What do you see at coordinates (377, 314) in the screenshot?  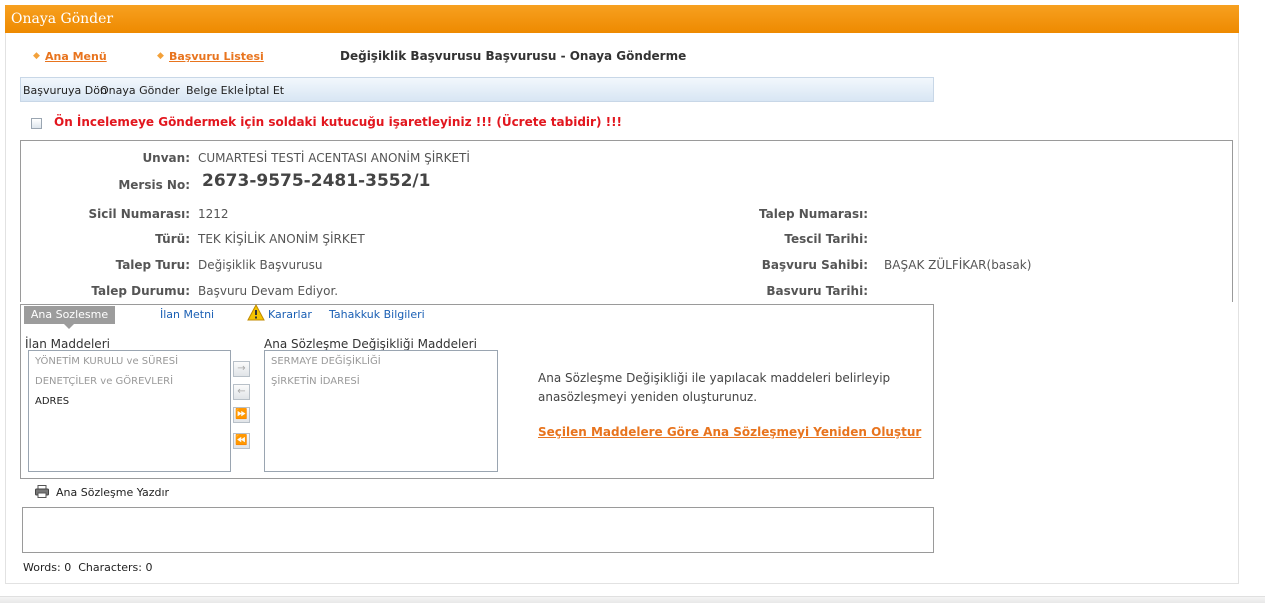 I see `tab-accrual: Tahakkuk Bilgileri` at bounding box center [377, 314].